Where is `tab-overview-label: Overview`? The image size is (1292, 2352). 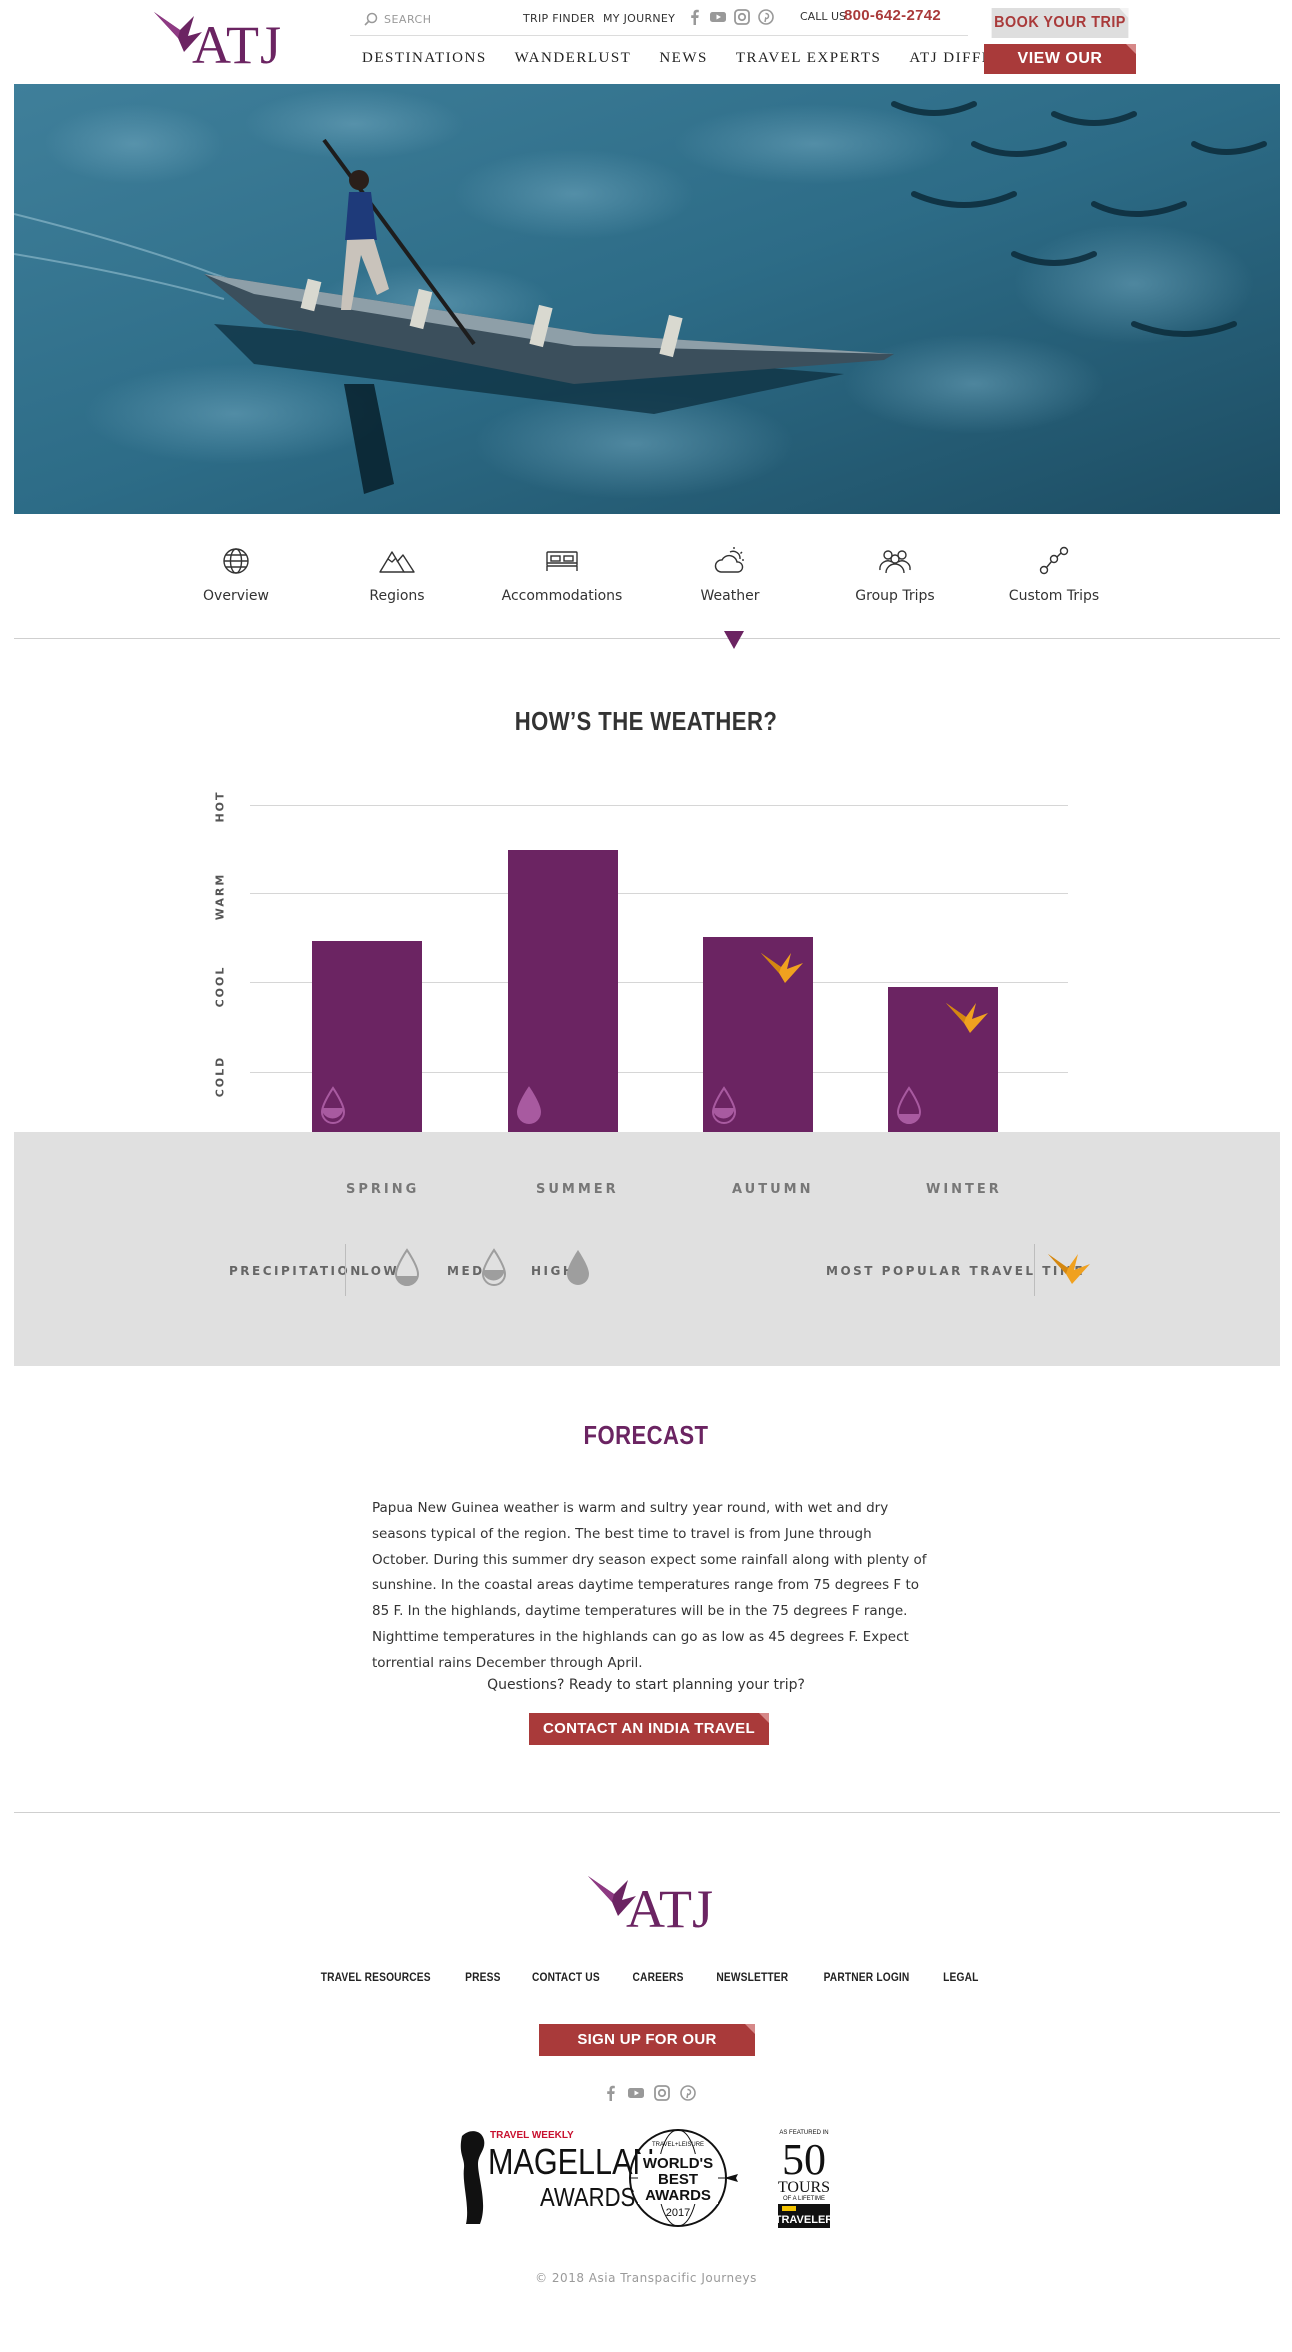
tab-overview-label: Overview is located at coordinates (236, 596).